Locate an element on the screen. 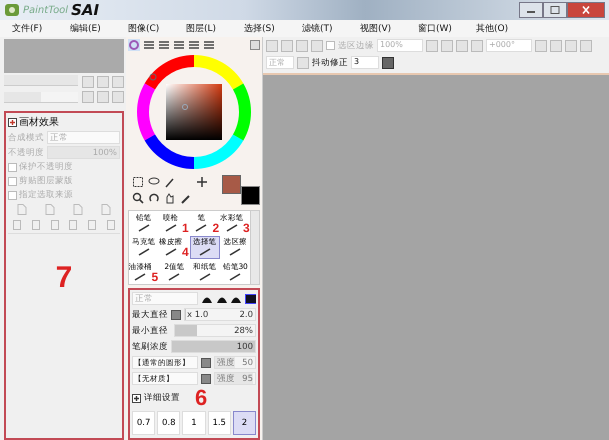 The image size is (609, 440). annotation-number: 7 is located at coordinates (64, 278).